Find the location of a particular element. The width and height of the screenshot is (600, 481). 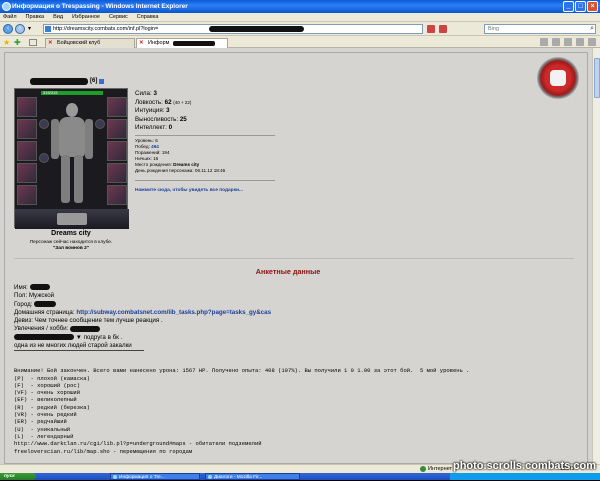

menu-favorites: Избранное is located at coordinates (86, 17).